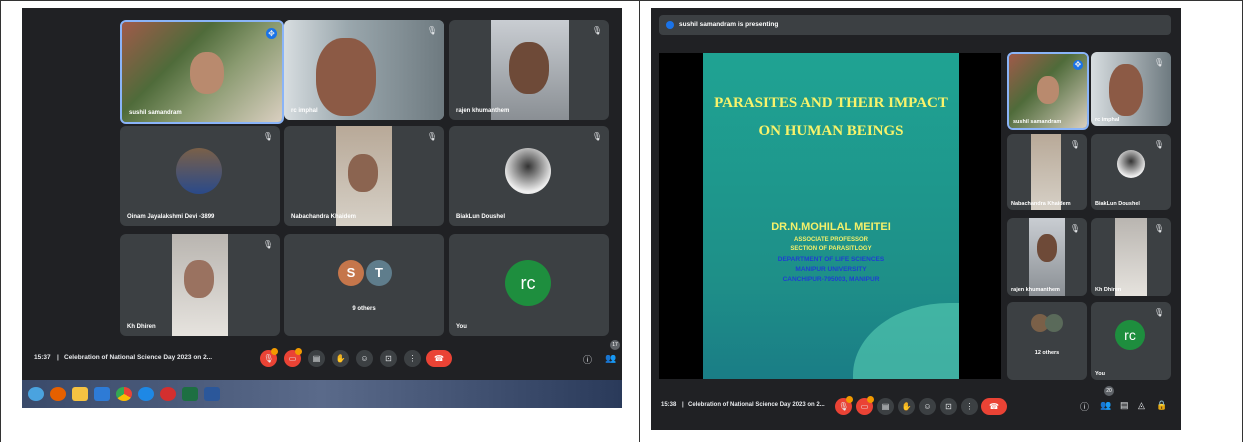 This screenshot has width=1243, height=442. I want to click on participant-name: Oinam Jayalakshmi Devi -3899, so click(171, 217).